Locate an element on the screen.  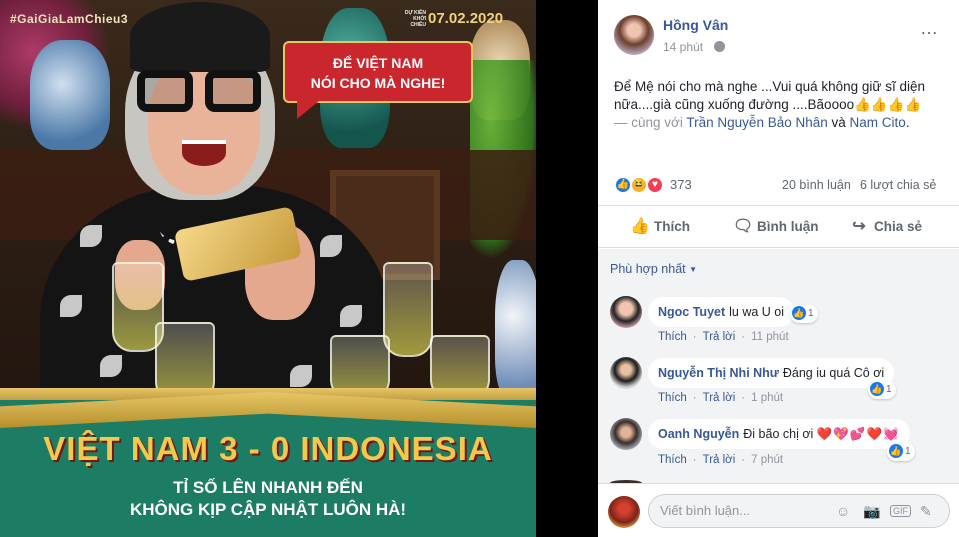
woman-hat is located at coordinates (200, 37).